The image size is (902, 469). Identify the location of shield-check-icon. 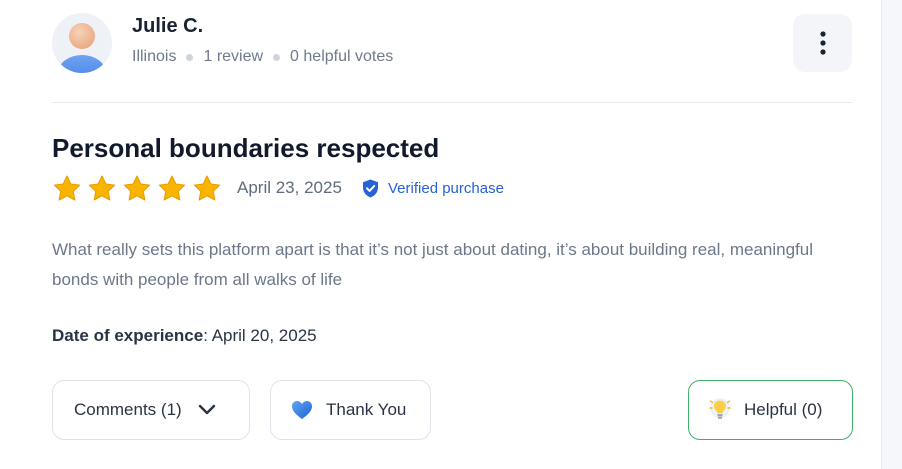
(370, 188).